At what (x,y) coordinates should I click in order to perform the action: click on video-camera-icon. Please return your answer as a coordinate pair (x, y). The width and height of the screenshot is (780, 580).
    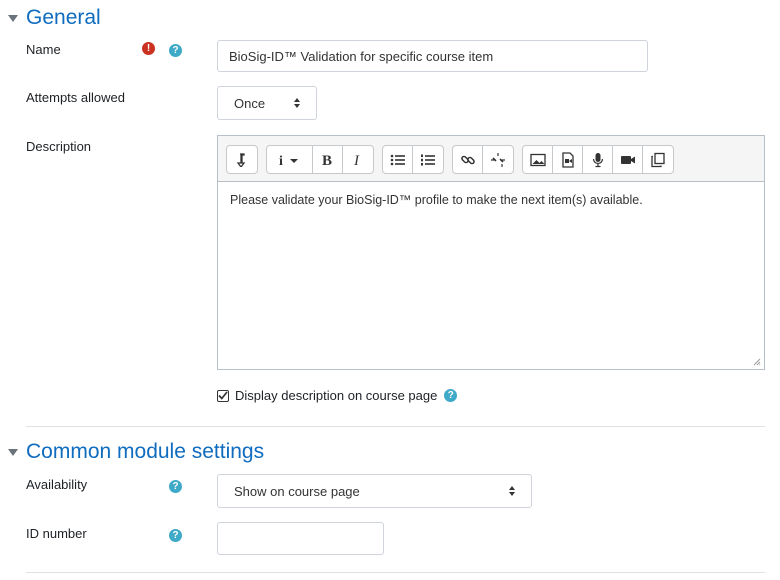
    Looking at the image, I should click on (627, 159).